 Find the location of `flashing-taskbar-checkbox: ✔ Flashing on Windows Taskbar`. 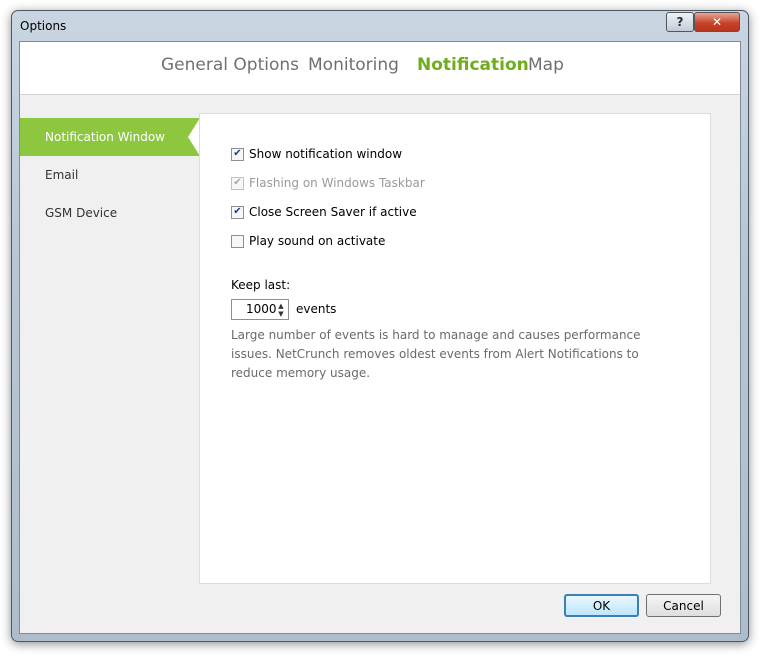

flashing-taskbar-checkbox: ✔ Flashing on Windows Taskbar is located at coordinates (328, 183).